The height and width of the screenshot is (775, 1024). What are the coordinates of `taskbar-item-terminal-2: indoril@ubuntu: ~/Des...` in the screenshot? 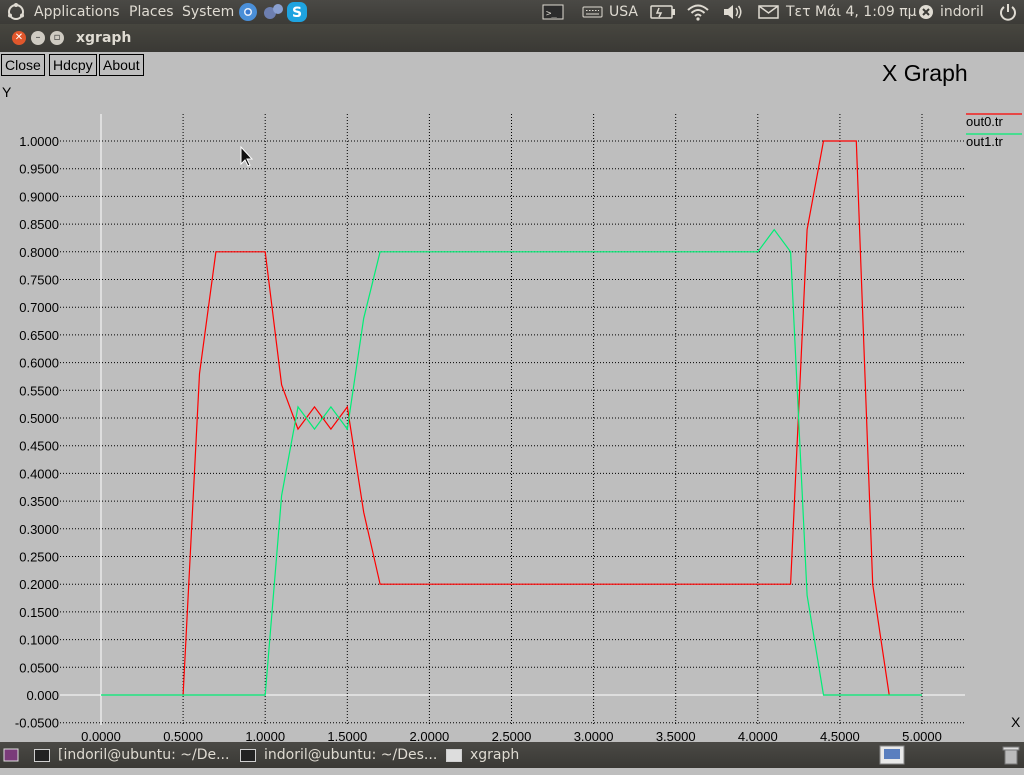 It's located at (339, 755).